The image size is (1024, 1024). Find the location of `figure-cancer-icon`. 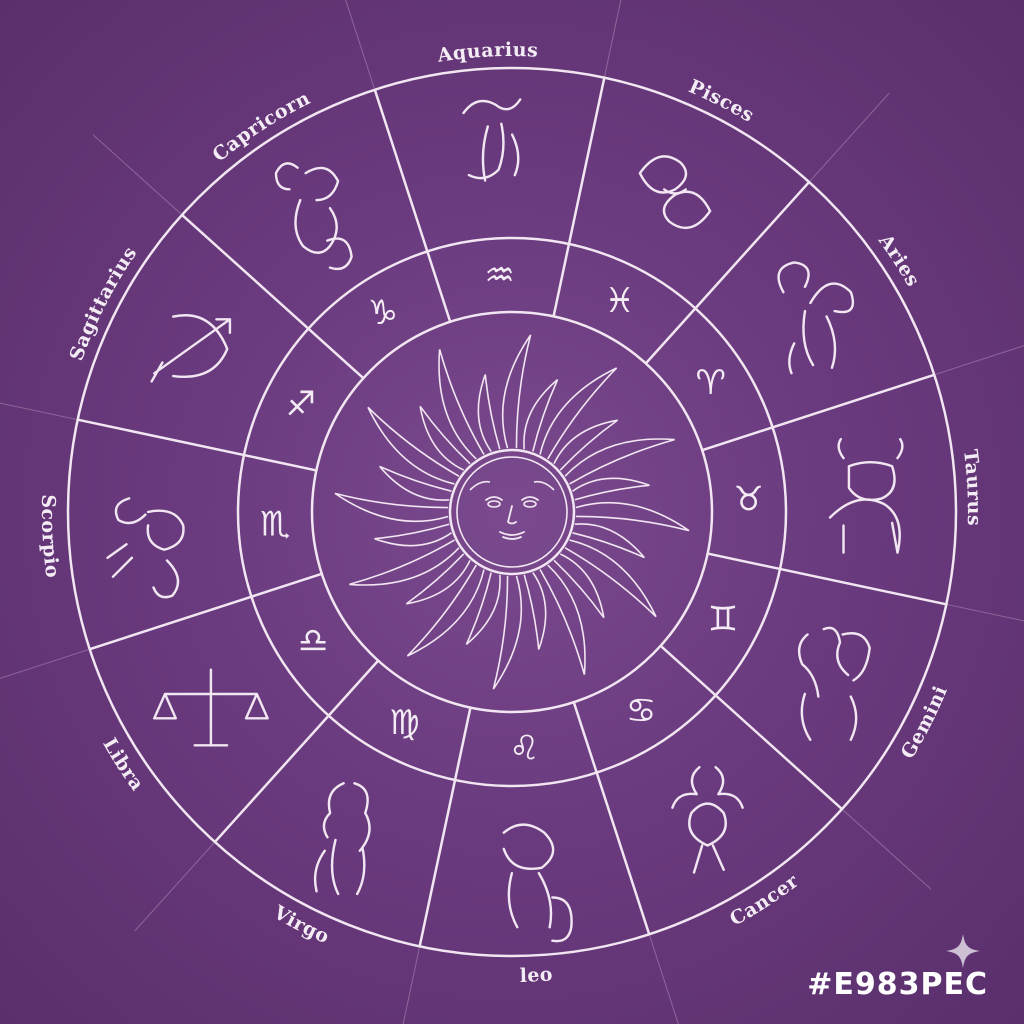

figure-cancer-icon is located at coordinates (707, 819).